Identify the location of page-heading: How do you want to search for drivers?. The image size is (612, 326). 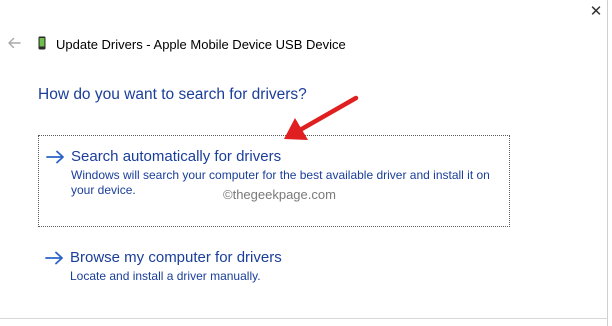
(172, 94).